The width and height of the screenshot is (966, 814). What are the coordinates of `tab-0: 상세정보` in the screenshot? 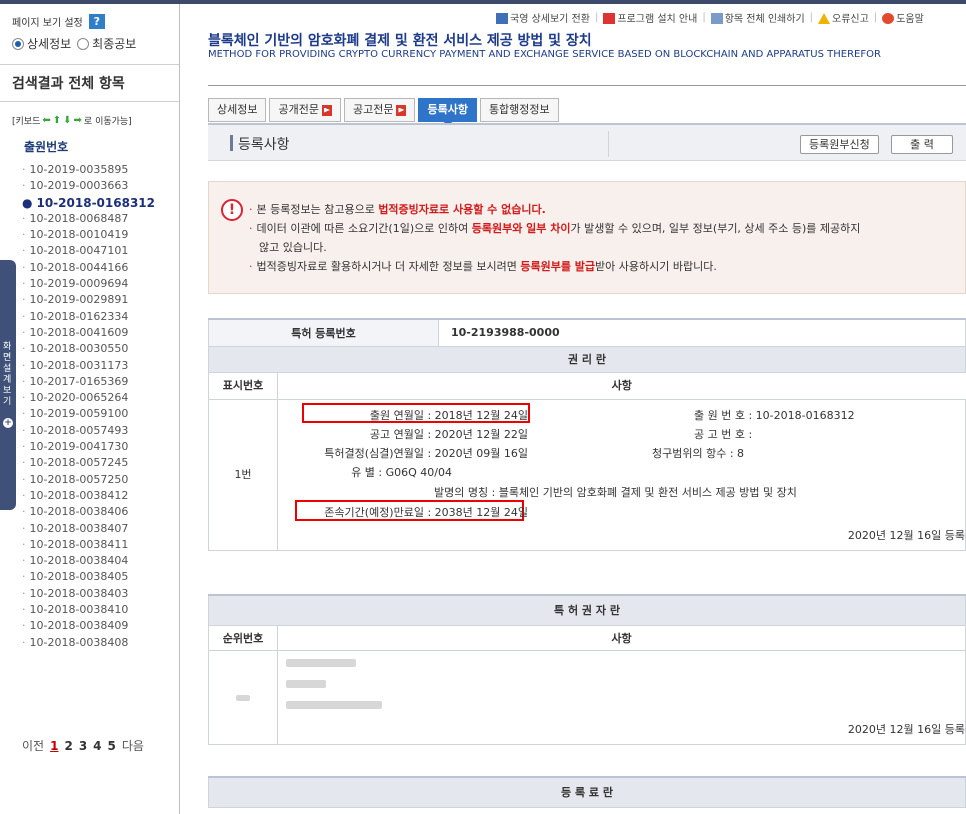 It's located at (237, 110).